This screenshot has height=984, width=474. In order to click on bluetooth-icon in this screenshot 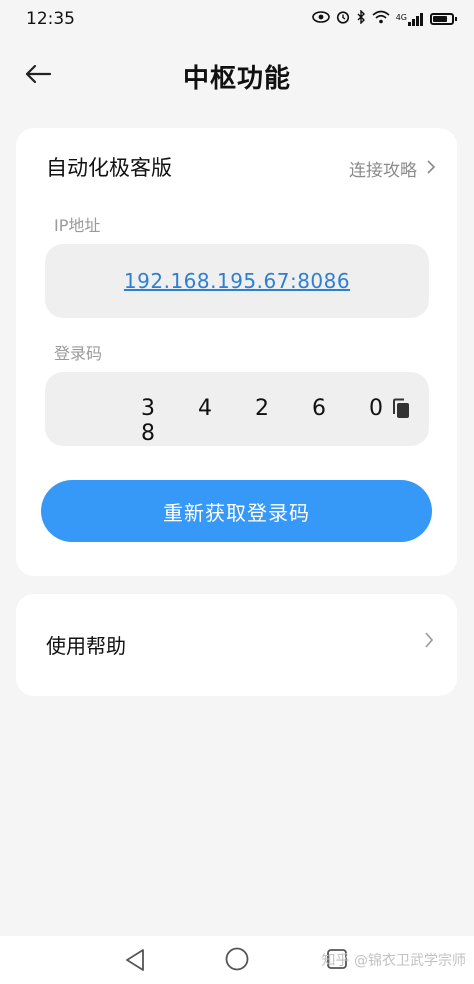, I will do `click(361, 18)`.